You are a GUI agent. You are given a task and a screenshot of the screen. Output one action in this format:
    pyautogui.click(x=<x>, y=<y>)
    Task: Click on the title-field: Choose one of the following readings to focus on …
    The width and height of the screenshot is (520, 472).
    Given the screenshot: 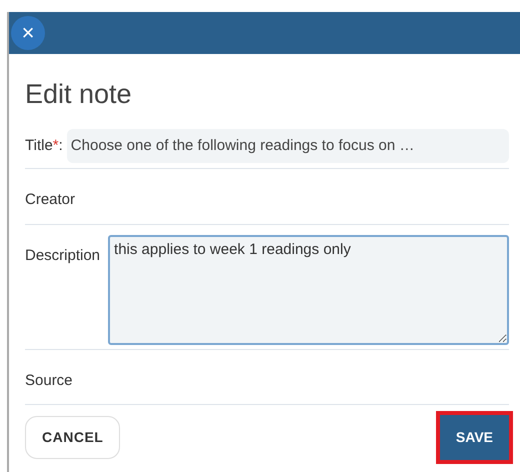 What is the action you would take?
    pyautogui.click(x=287, y=145)
    